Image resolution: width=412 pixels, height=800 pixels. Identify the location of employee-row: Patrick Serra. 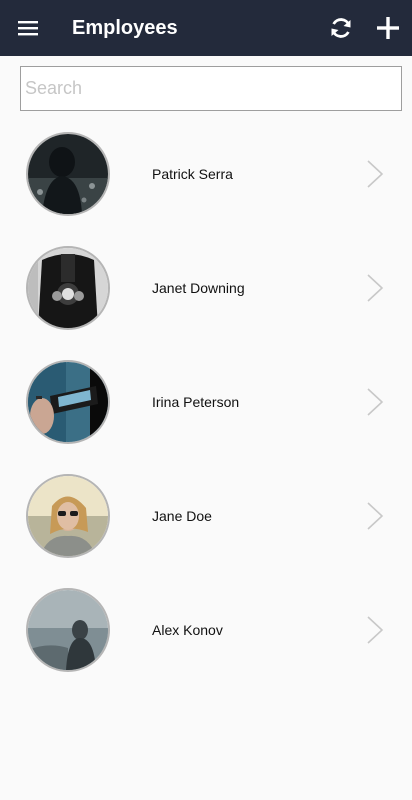
(206, 173).